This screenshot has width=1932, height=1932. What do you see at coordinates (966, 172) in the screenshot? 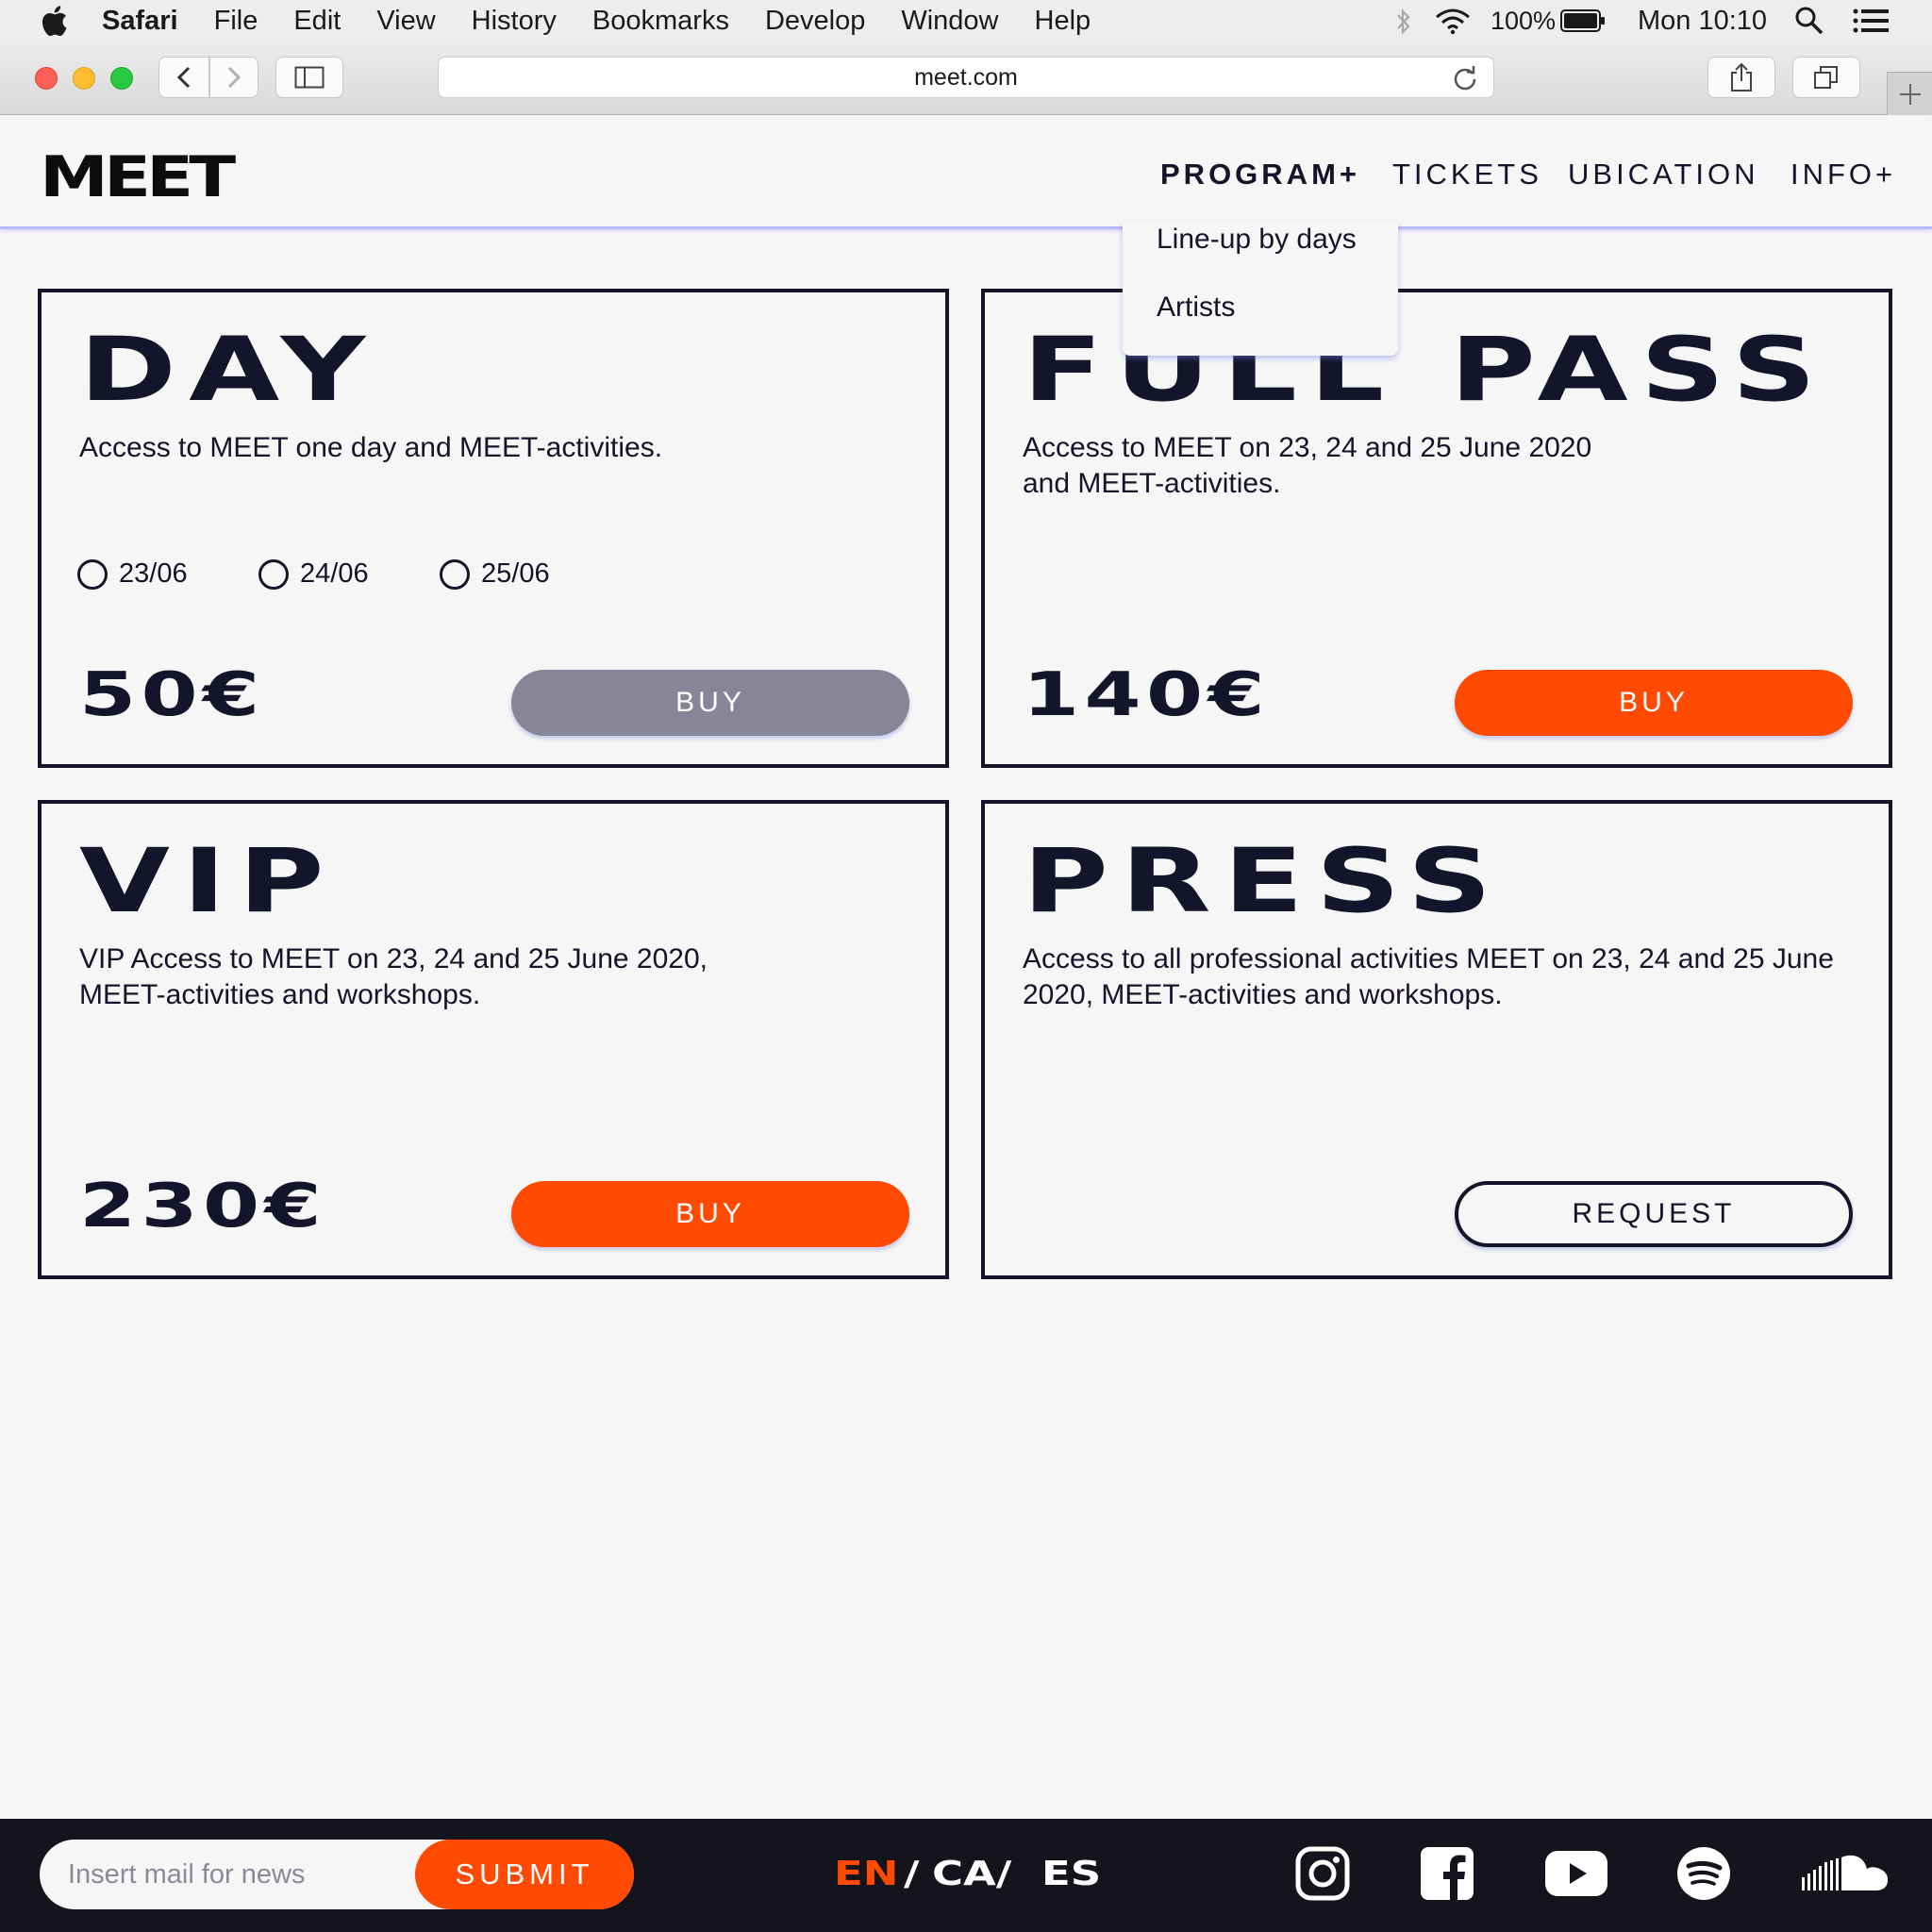
I see `site-header: MEET PROGRAM+ TICKETS UBICATION INFO+` at bounding box center [966, 172].